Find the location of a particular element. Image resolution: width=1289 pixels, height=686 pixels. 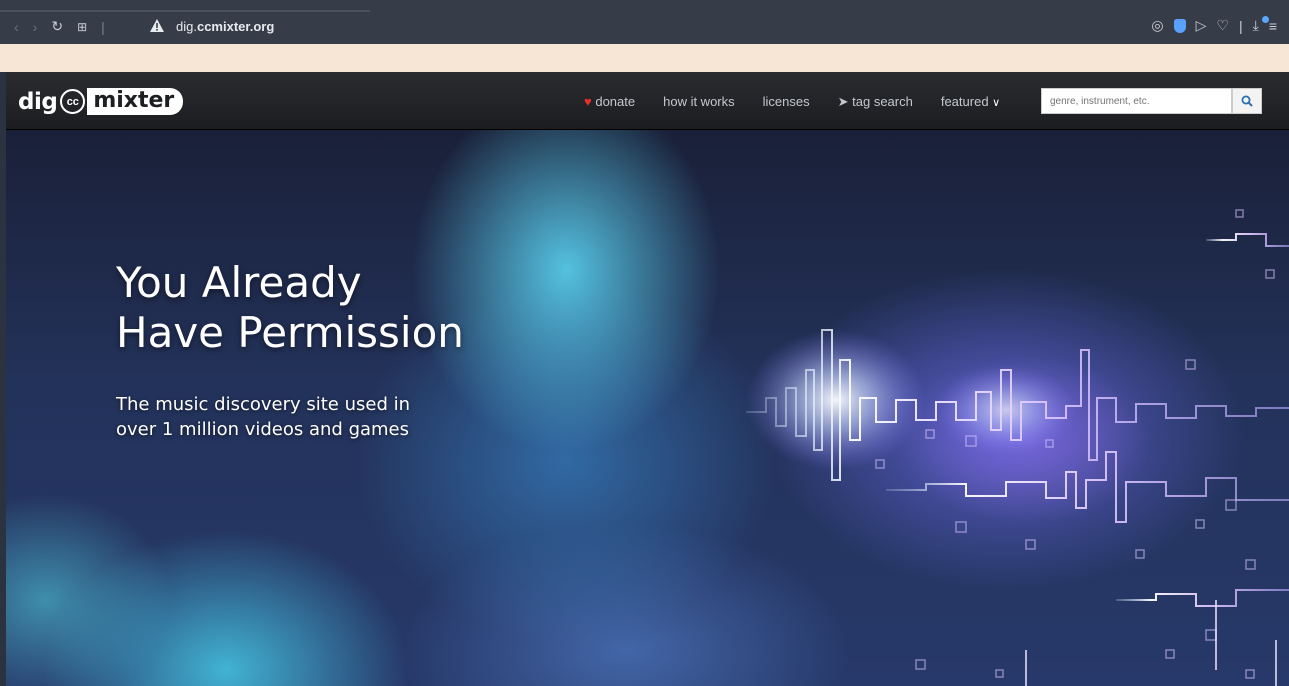

chevron-down-icon: ∨ is located at coordinates (996, 103).